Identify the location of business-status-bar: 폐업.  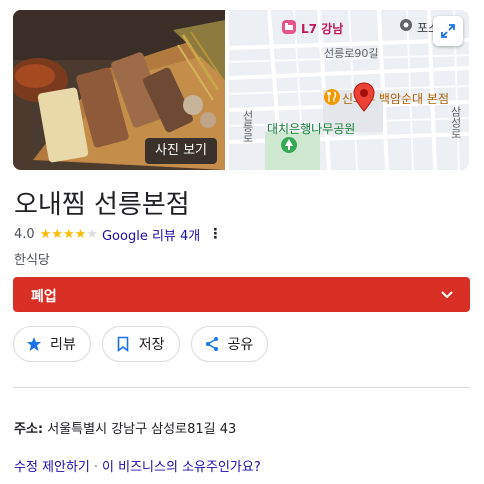
(241, 294).